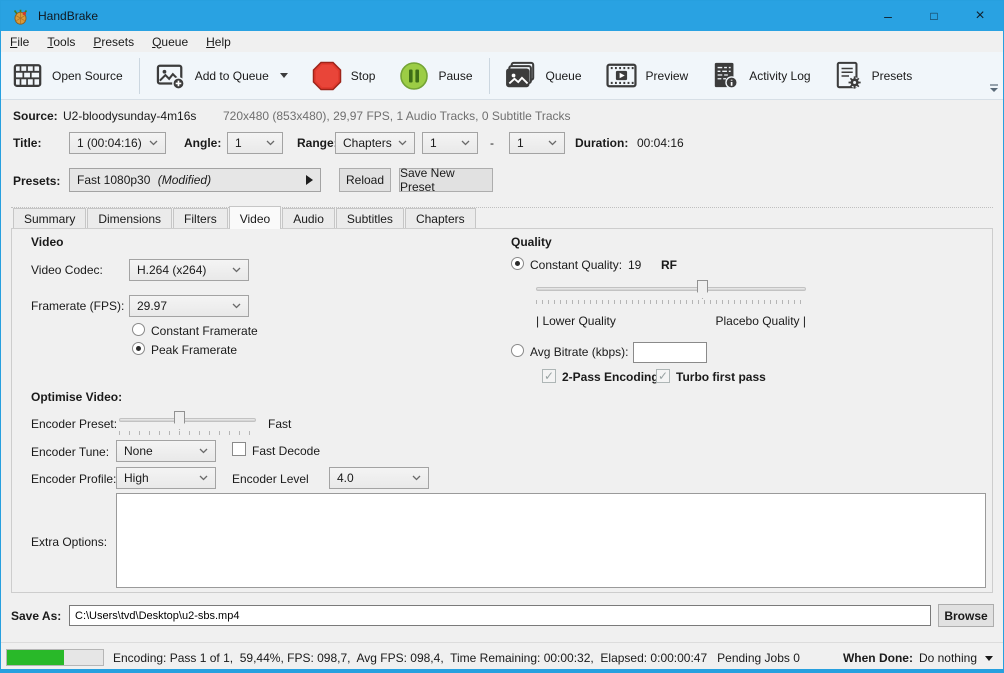 The image size is (1004, 673). Describe the element at coordinates (440, 218) in the screenshot. I see `tab-chapters: Chapters` at that location.